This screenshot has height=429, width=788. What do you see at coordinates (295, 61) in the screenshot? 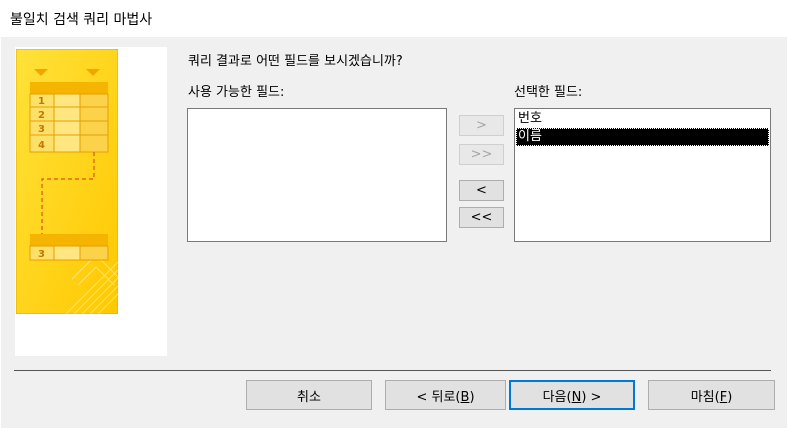
I see `wizard-question: 쿼리 결과로 어떤 필드를 보시겠습니까?` at bounding box center [295, 61].